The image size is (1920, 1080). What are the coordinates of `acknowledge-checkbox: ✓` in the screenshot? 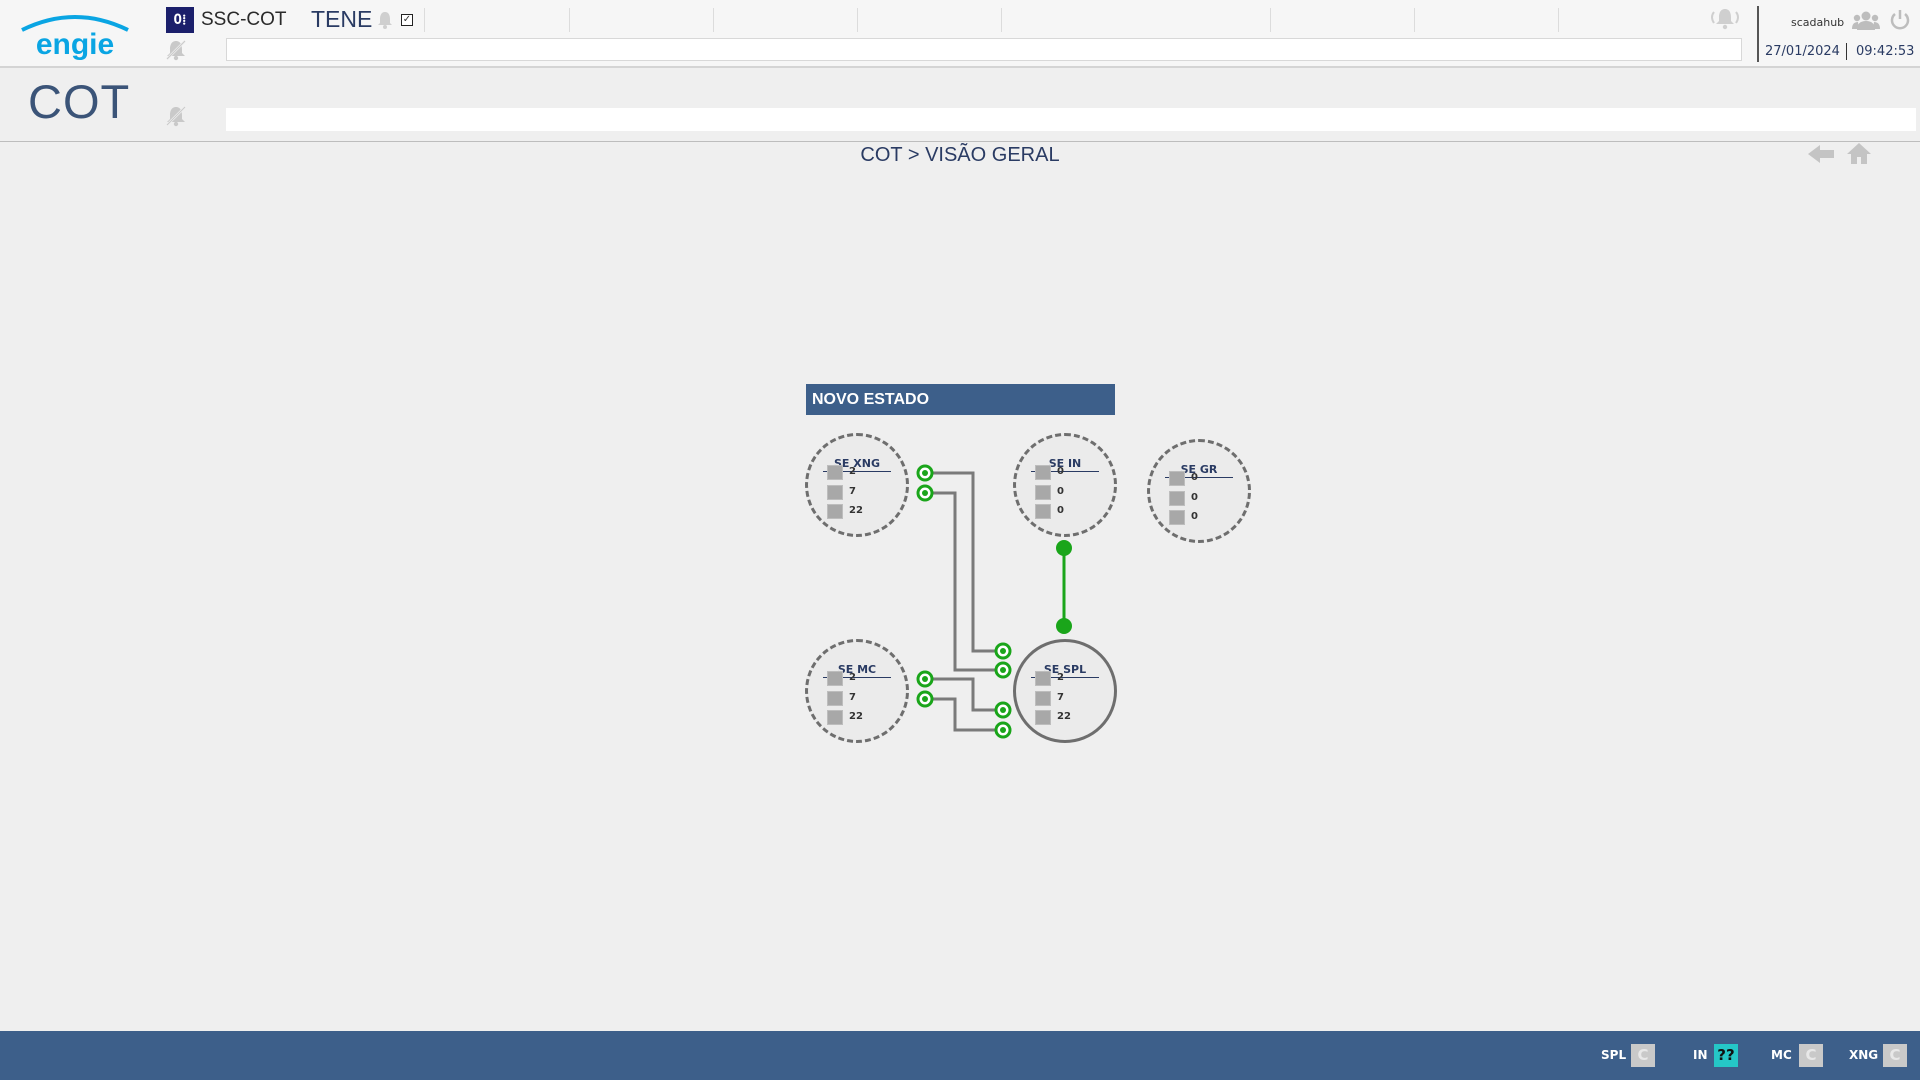 It's located at (407, 20).